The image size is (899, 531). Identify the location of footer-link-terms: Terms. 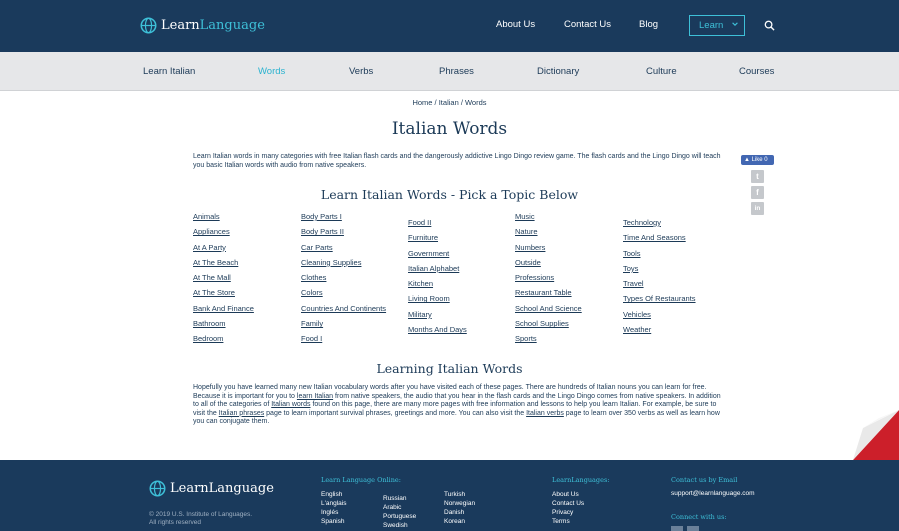
(568, 521).